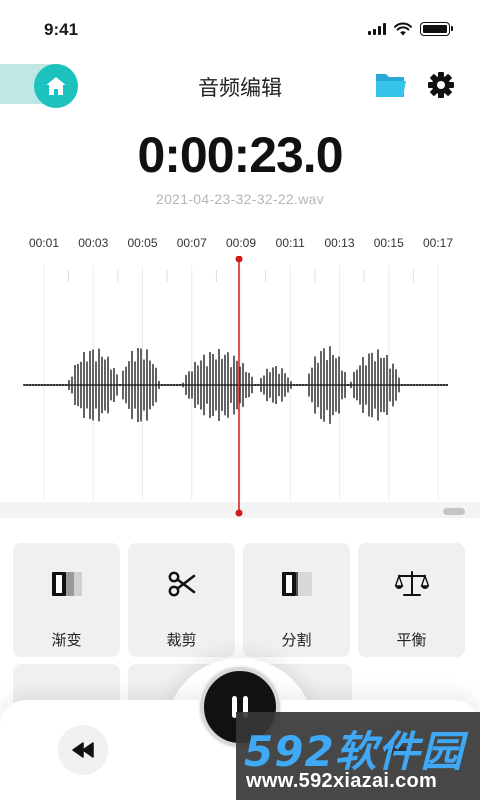 The width and height of the screenshot is (480, 800). What do you see at coordinates (239, 513) in the screenshot?
I see `playhead-bottom-handle` at bounding box center [239, 513].